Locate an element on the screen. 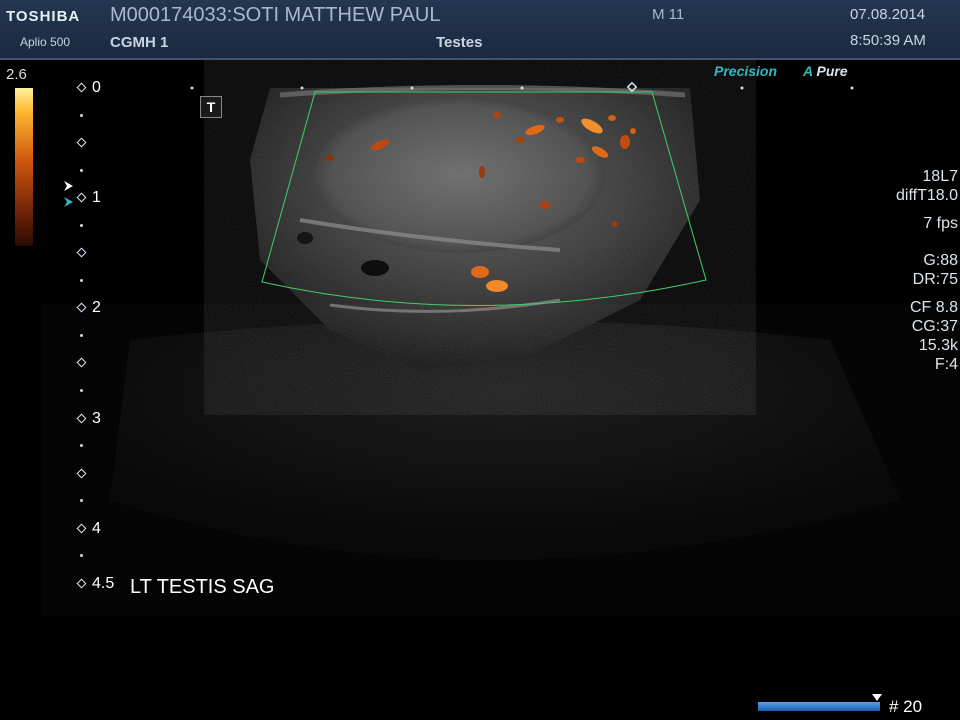 Image resolution: width=960 pixels, height=720 pixels. fps-label: 7 fps is located at coordinates (940, 223).